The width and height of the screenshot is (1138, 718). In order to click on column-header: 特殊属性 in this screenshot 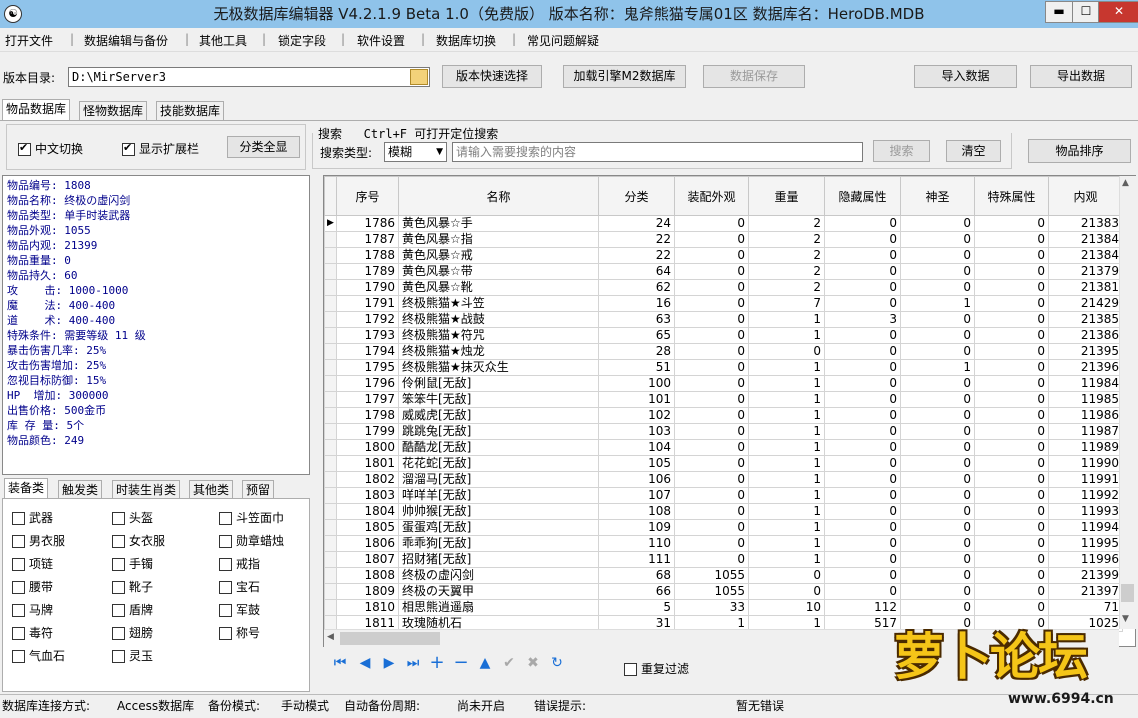, I will do `click(1011, 196)`.